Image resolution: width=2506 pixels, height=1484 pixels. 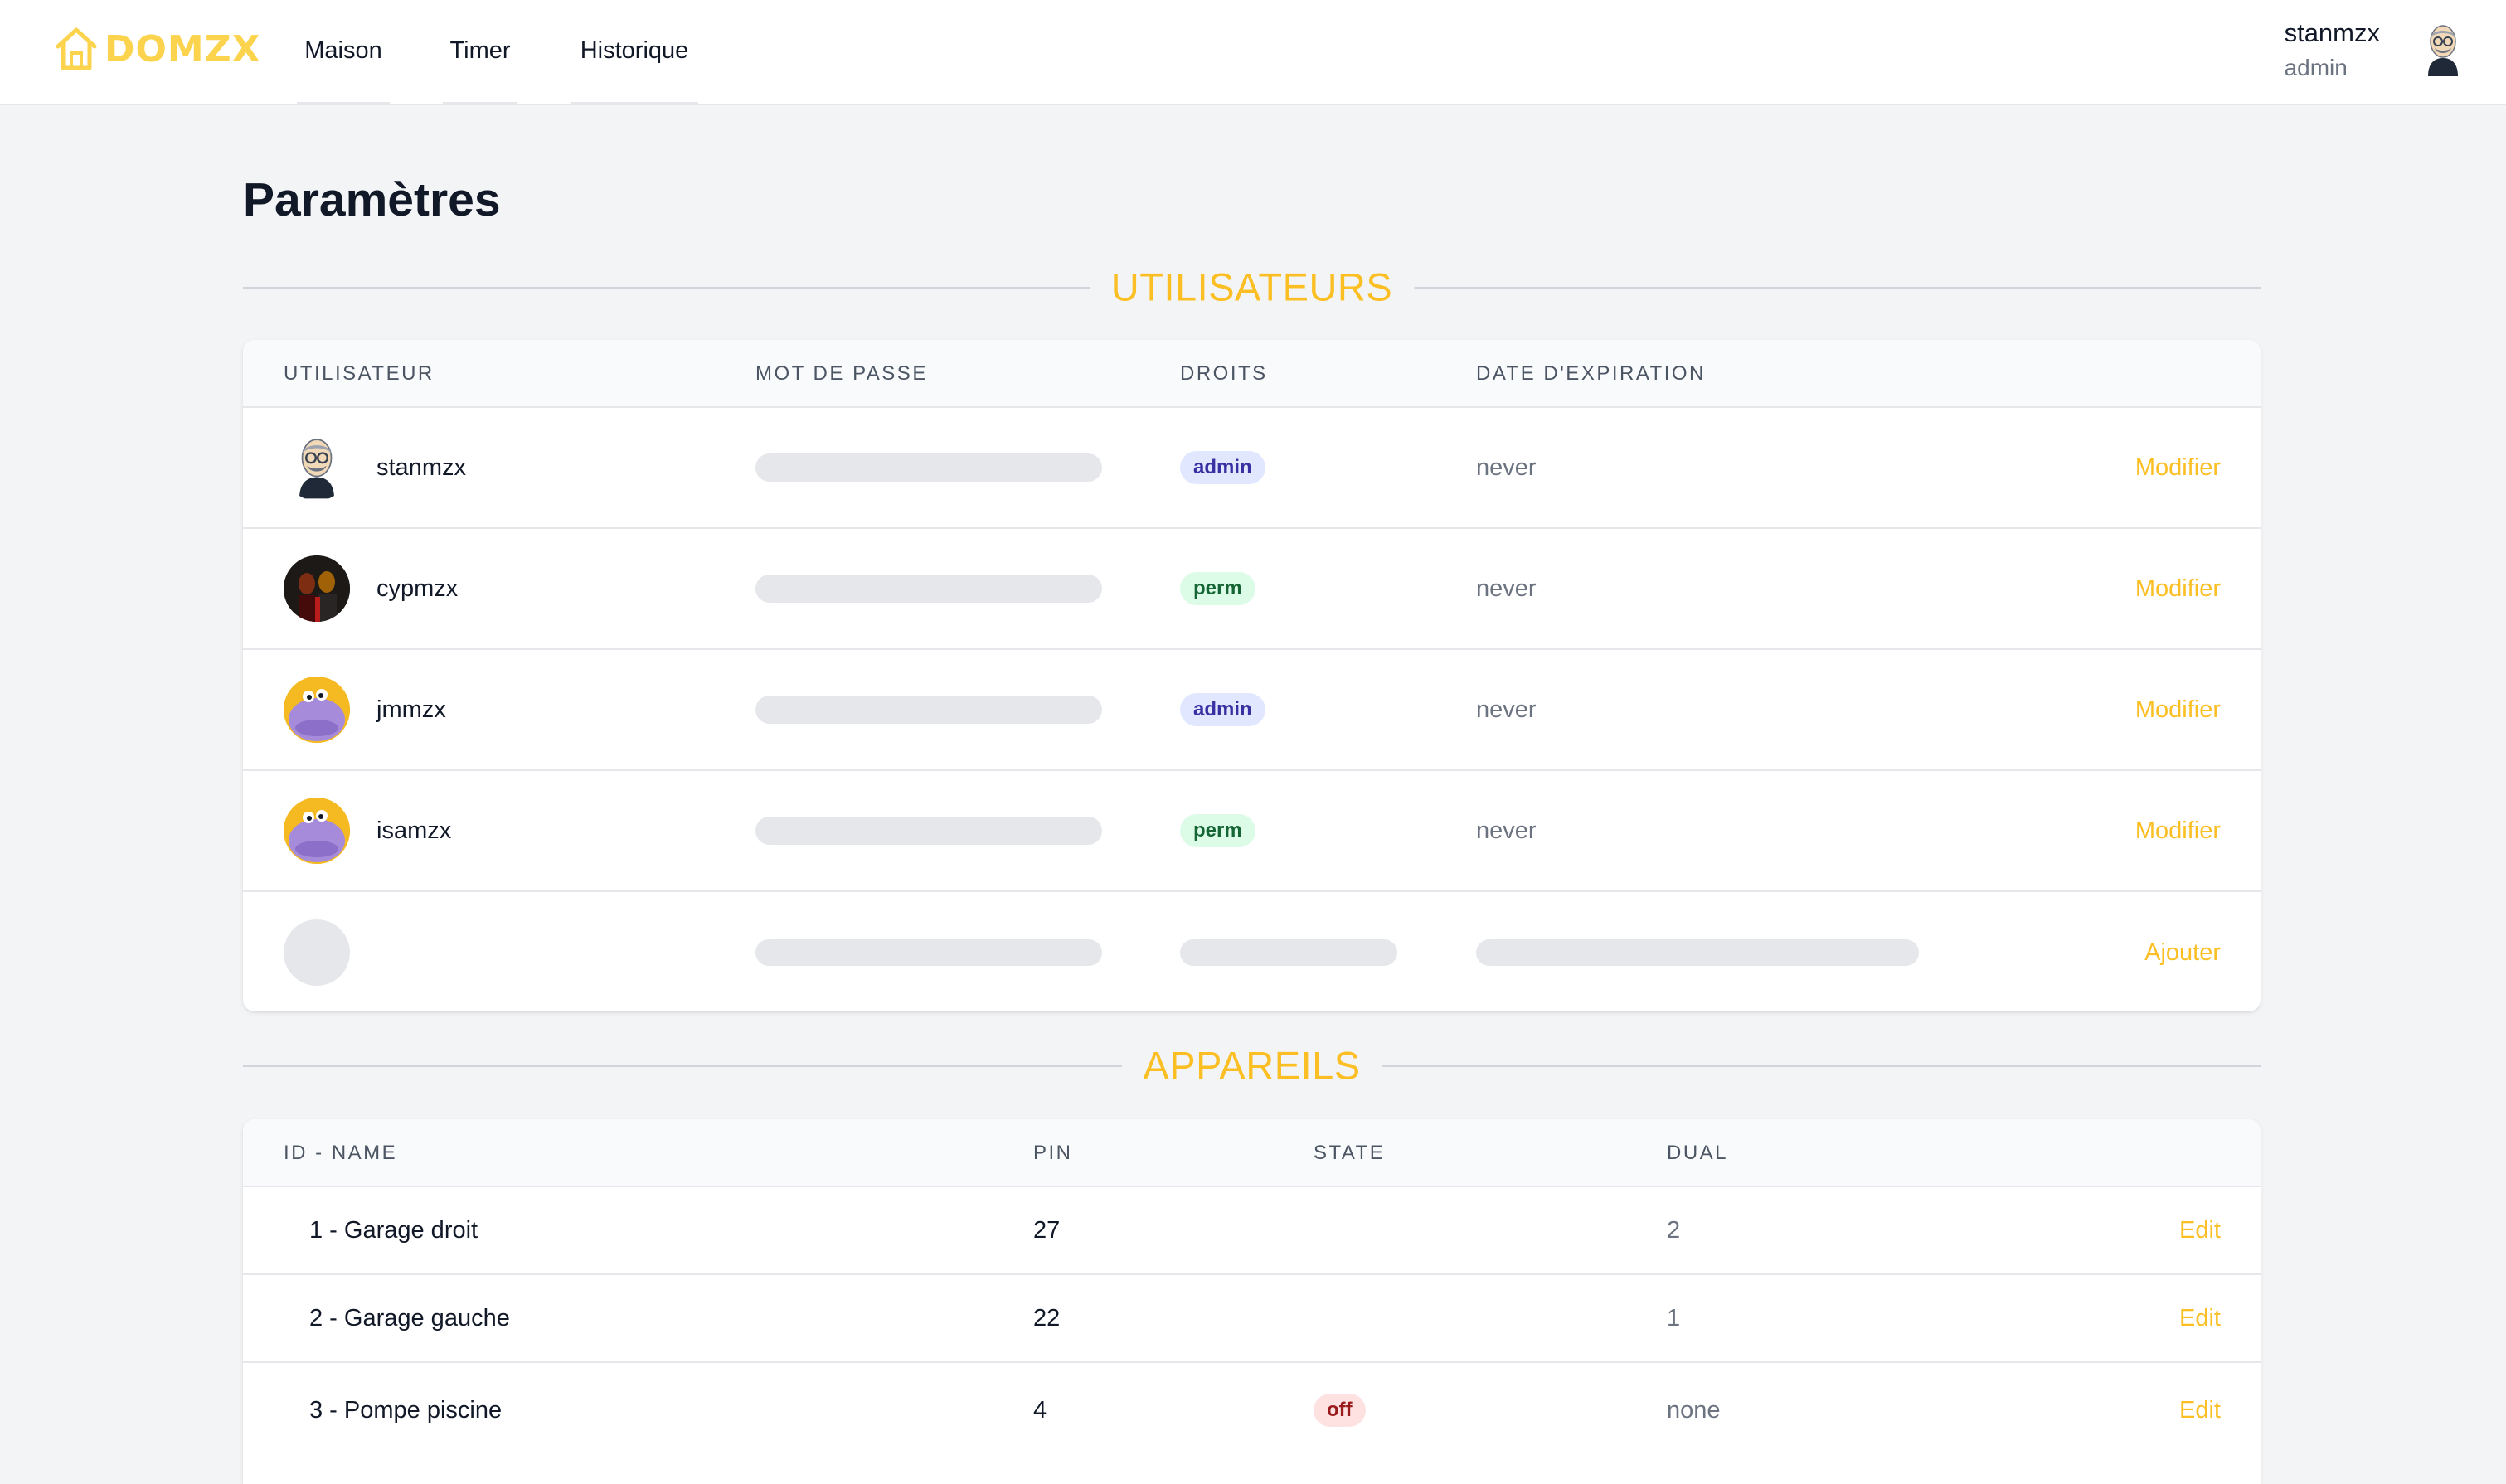 I want to click on cartoon-man-avatar, so click(x=317, y=468).